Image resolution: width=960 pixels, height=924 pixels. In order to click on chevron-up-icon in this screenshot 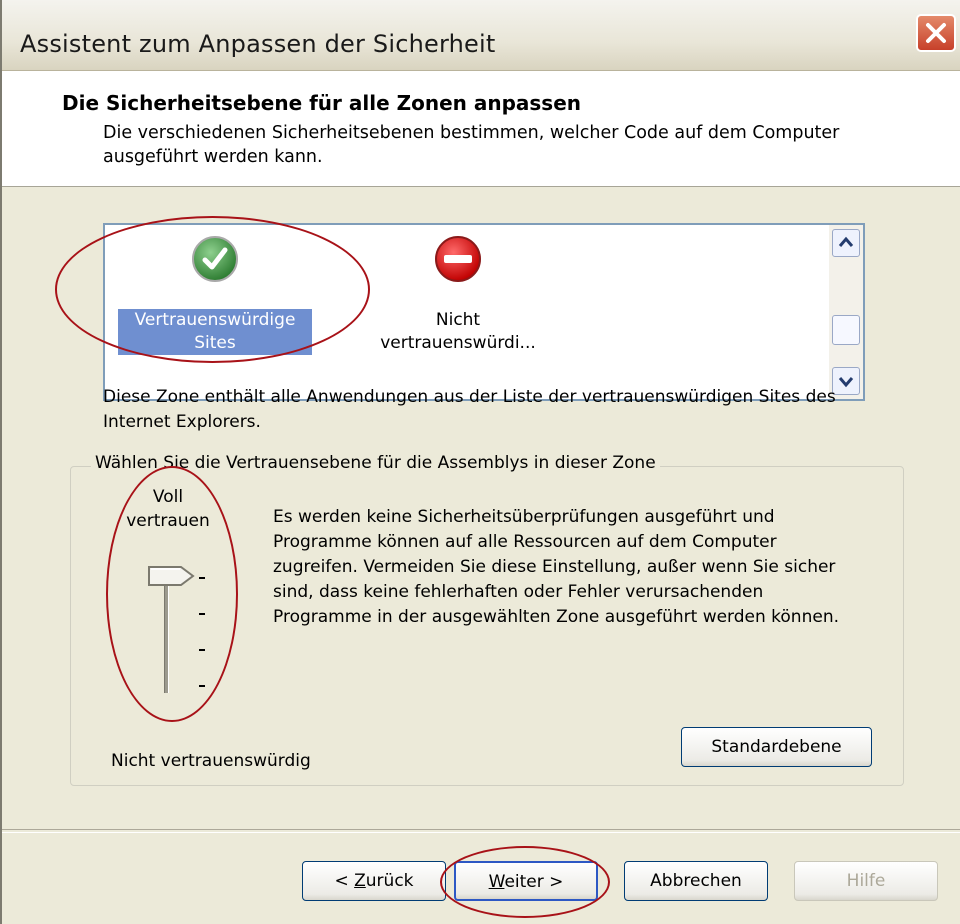, I will do `click(846, 241)`.